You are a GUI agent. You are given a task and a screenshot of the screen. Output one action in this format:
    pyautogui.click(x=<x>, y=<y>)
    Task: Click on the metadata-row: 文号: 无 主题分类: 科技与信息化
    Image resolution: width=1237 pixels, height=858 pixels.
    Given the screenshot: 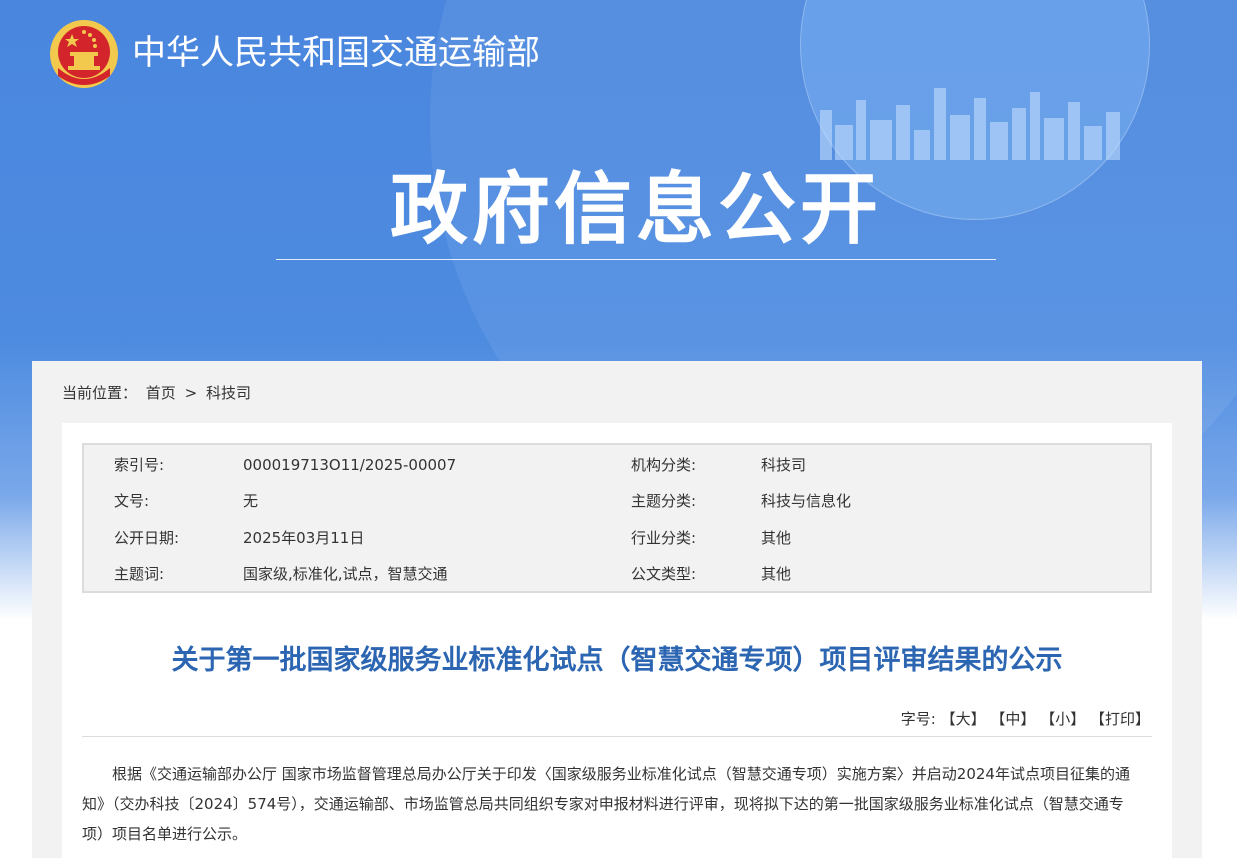 What is the action you would take?
    pyautogui.click(x=617, y=501)
    